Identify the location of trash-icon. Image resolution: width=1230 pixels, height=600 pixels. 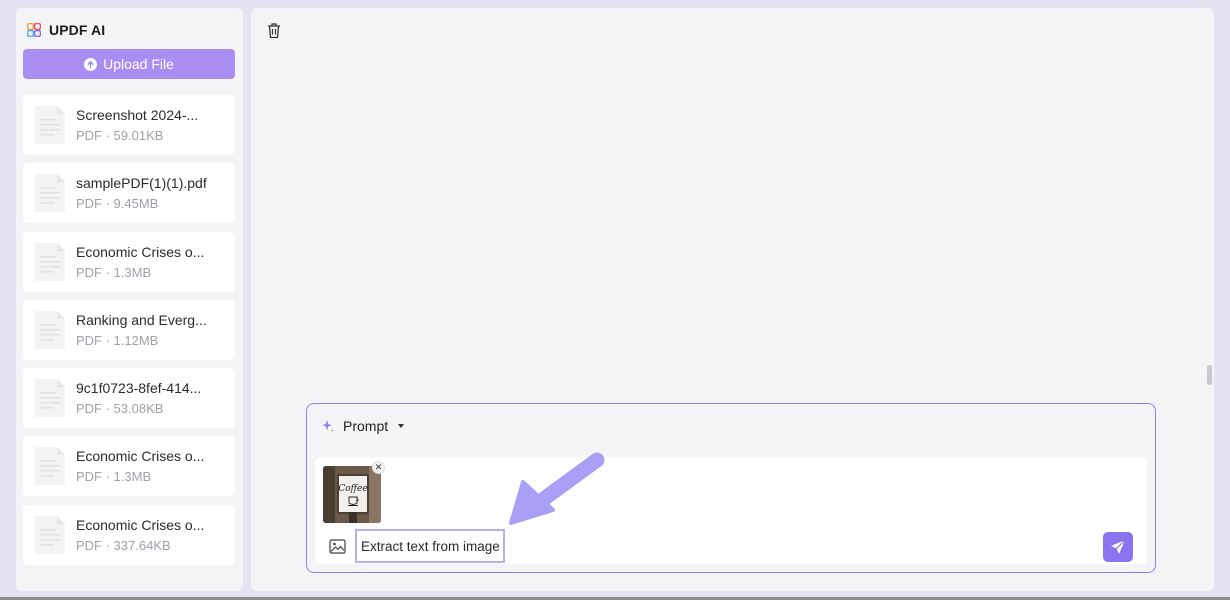
(274, 30).